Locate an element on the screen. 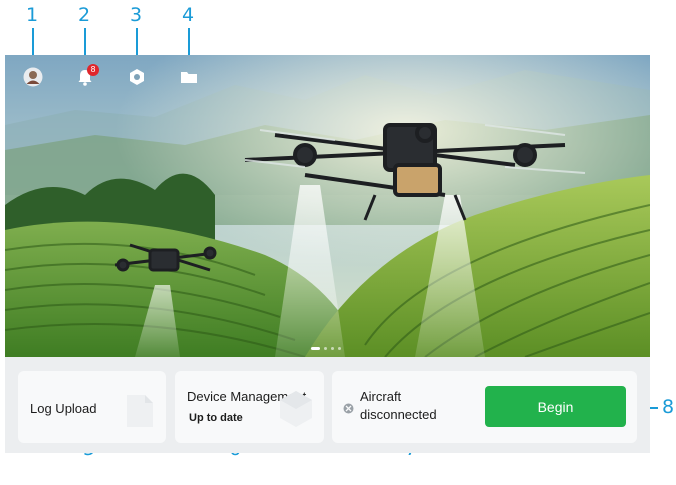 This screenshot has width=676, height=485. begin-button: Begin is located at coordinates (555, 406).